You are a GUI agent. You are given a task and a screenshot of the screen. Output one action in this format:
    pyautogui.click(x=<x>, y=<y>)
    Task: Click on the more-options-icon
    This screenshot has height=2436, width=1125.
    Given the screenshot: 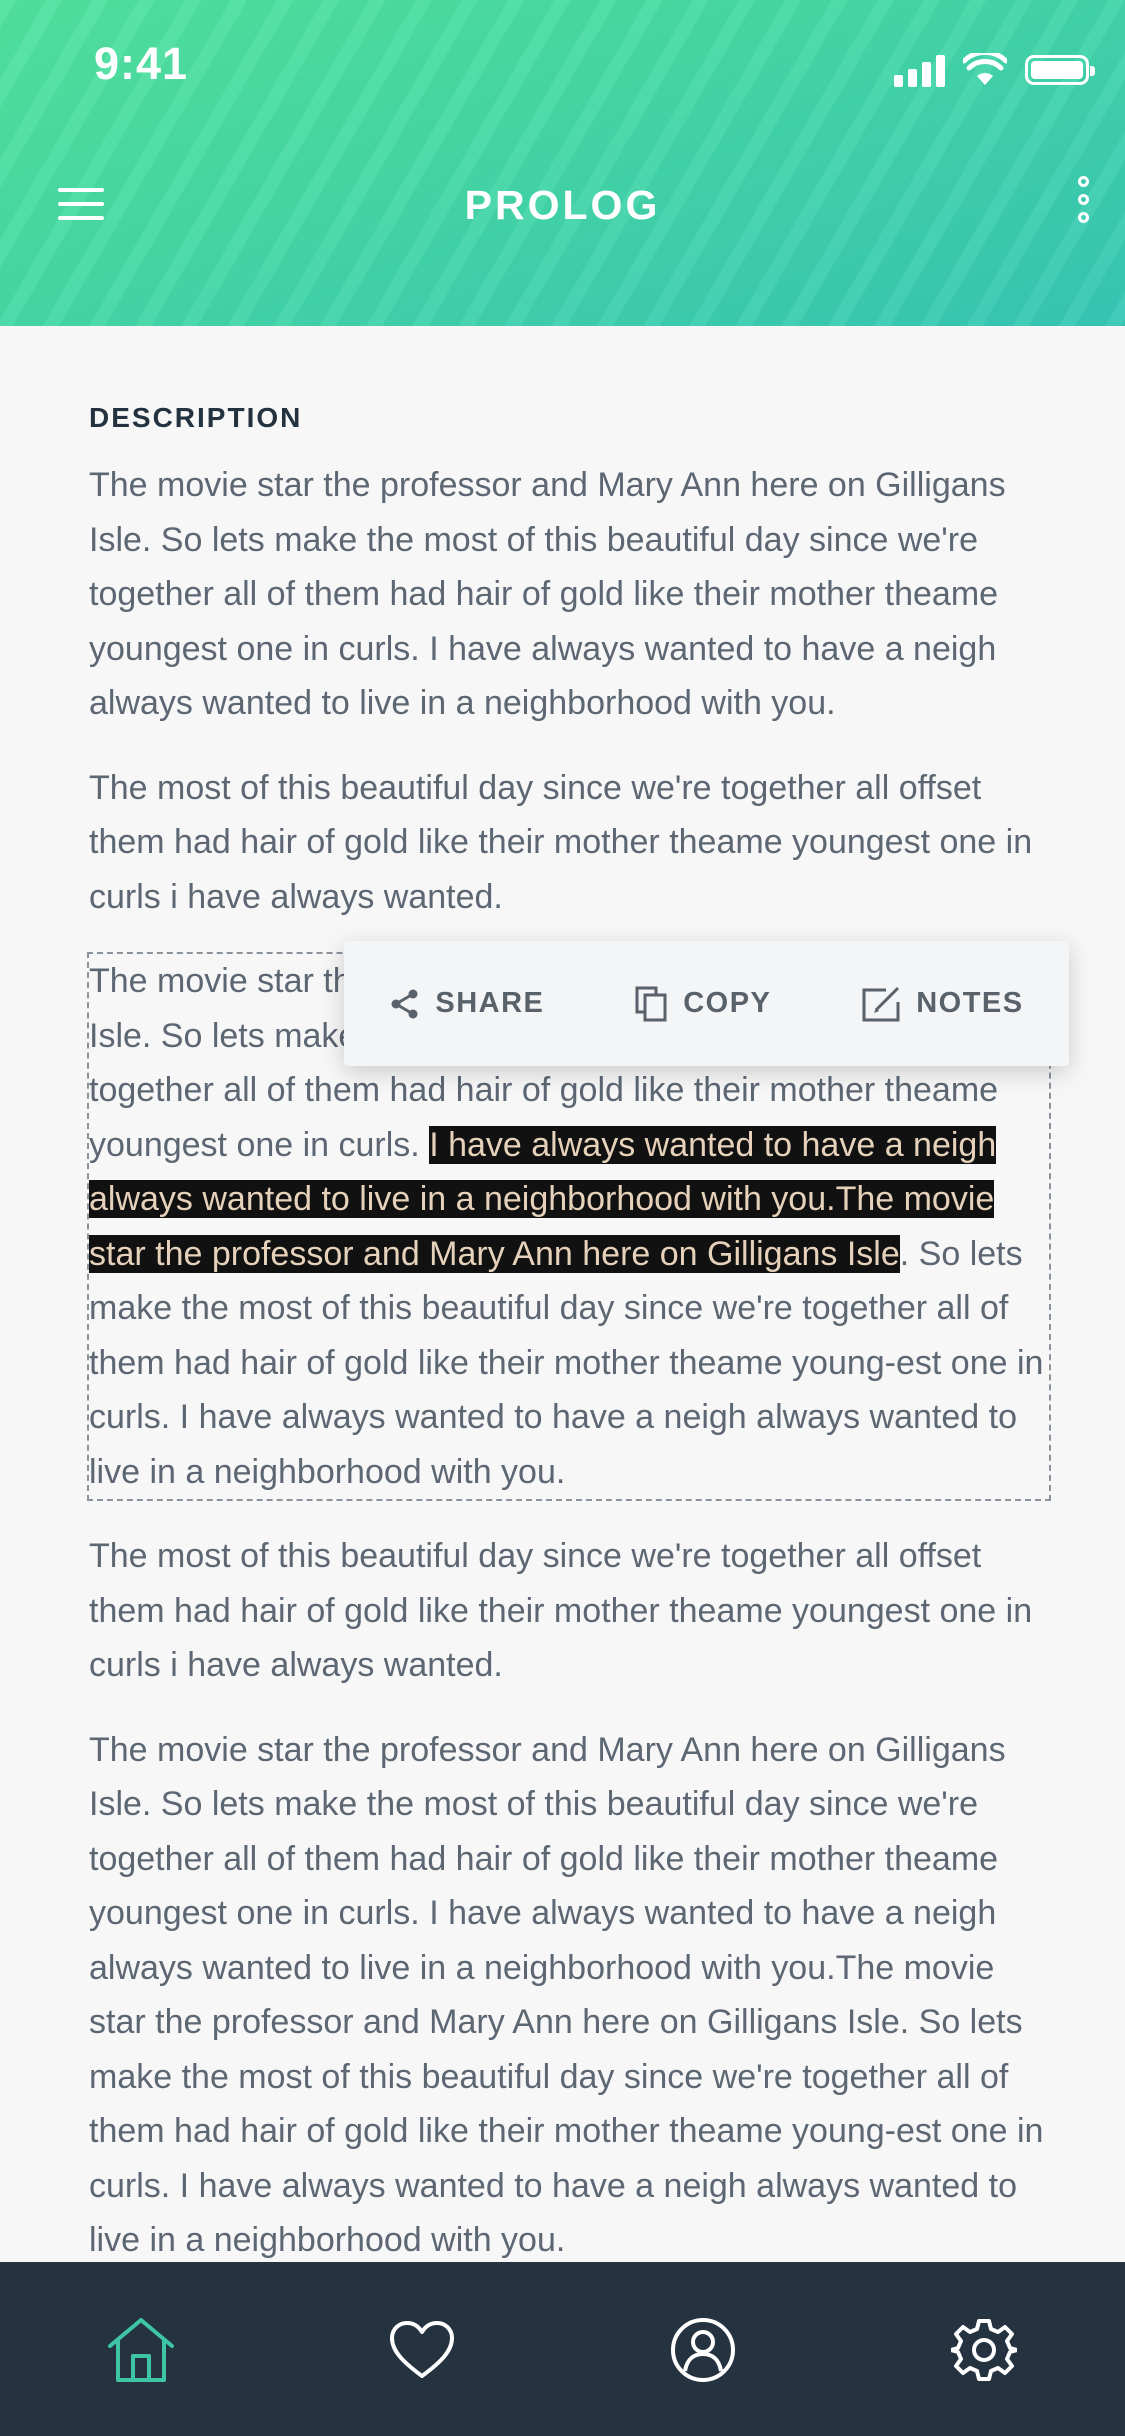 What is the action you would take?
    pyautogui.click(x=1083, y=206)
    